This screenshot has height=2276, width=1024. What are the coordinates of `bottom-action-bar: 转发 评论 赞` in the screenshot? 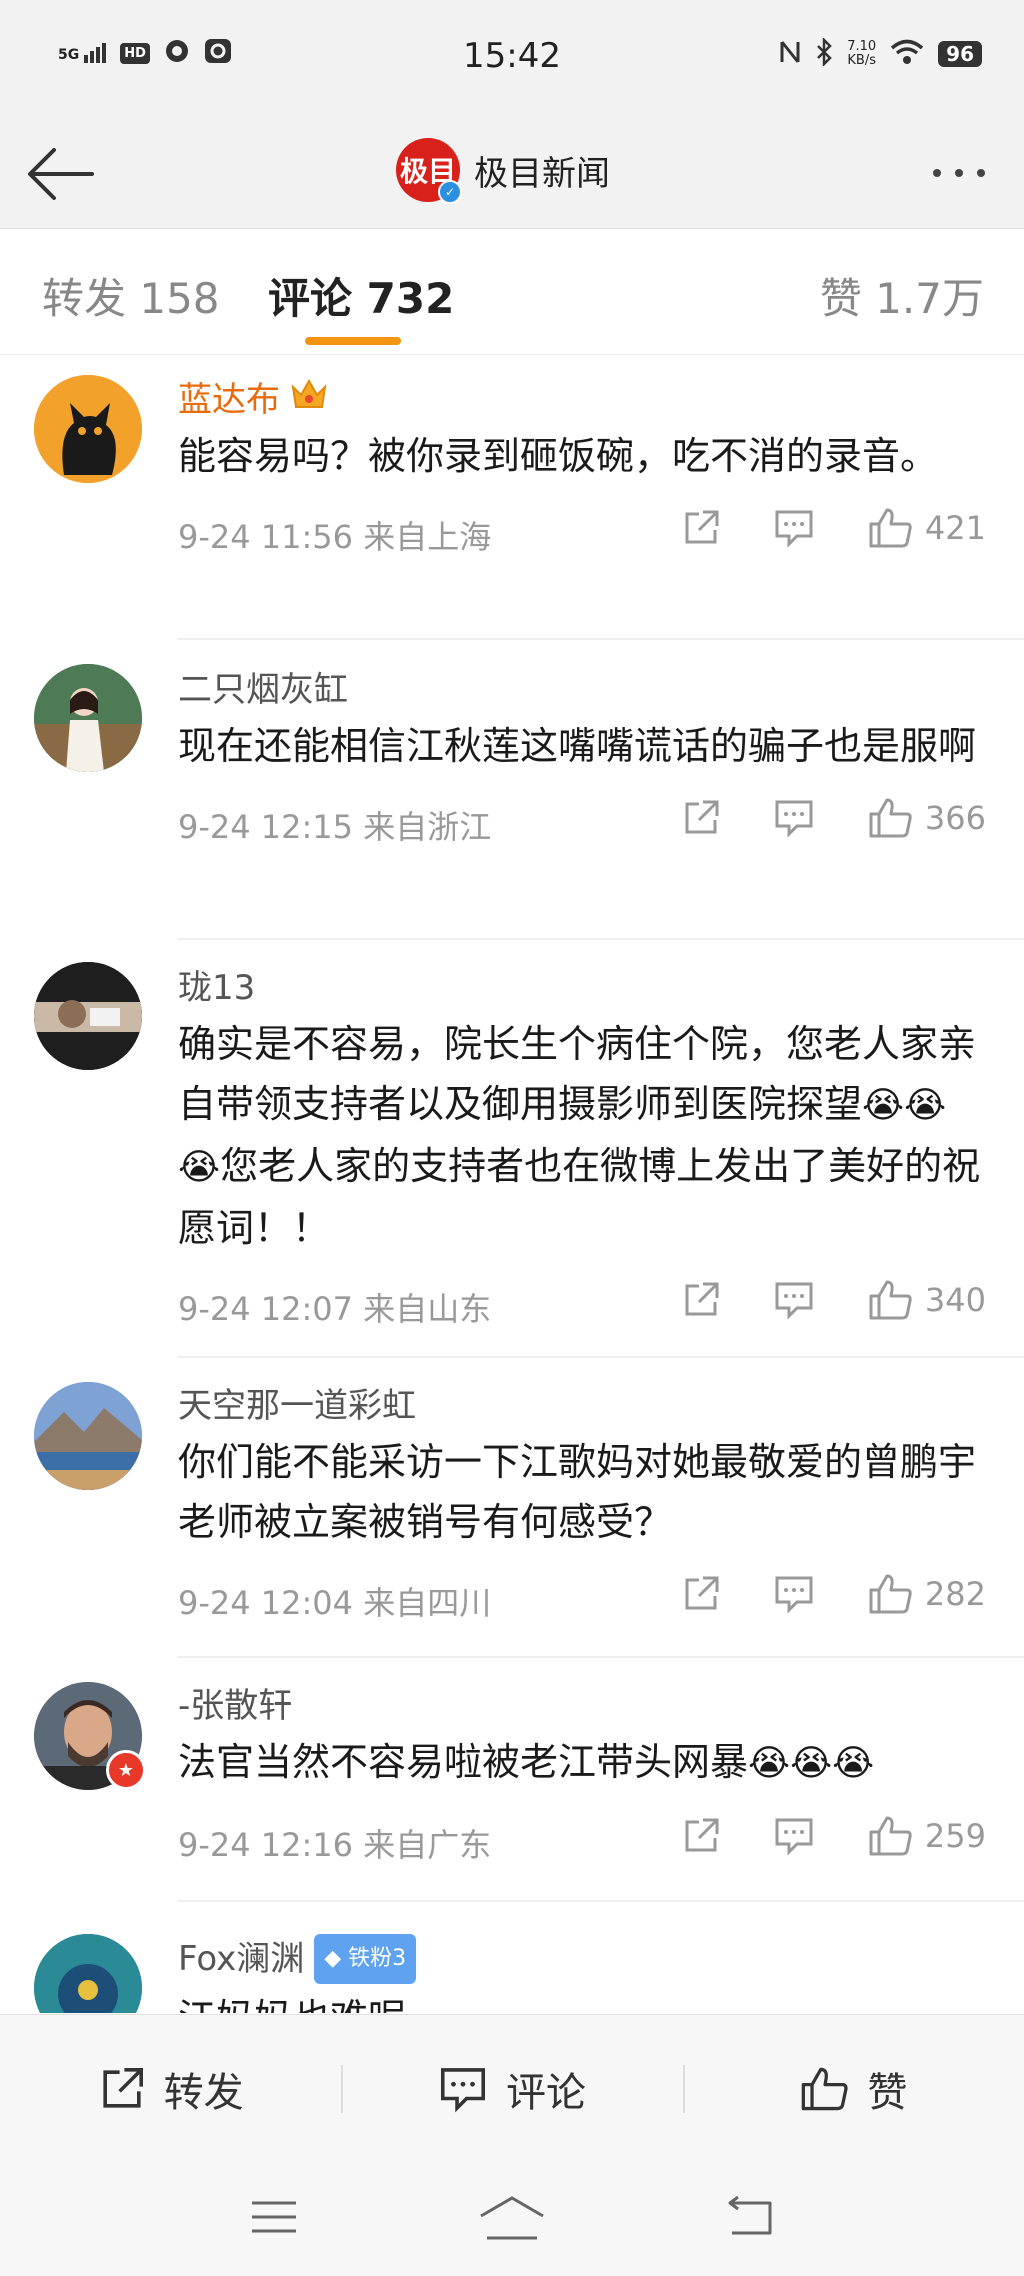 It's located at (512, 2088).